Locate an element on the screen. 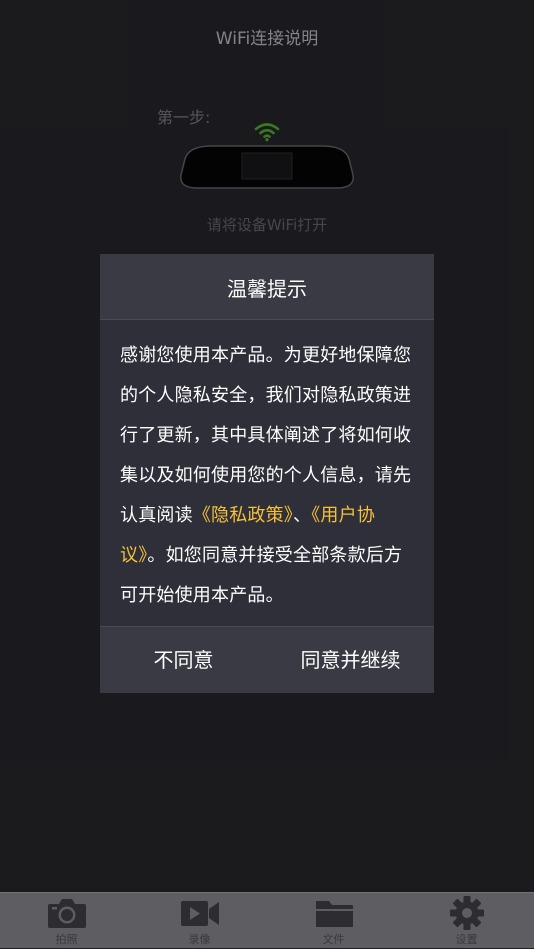 The image size is (534, 949). tab-files: 文件 is located at coordinates (333, 921).